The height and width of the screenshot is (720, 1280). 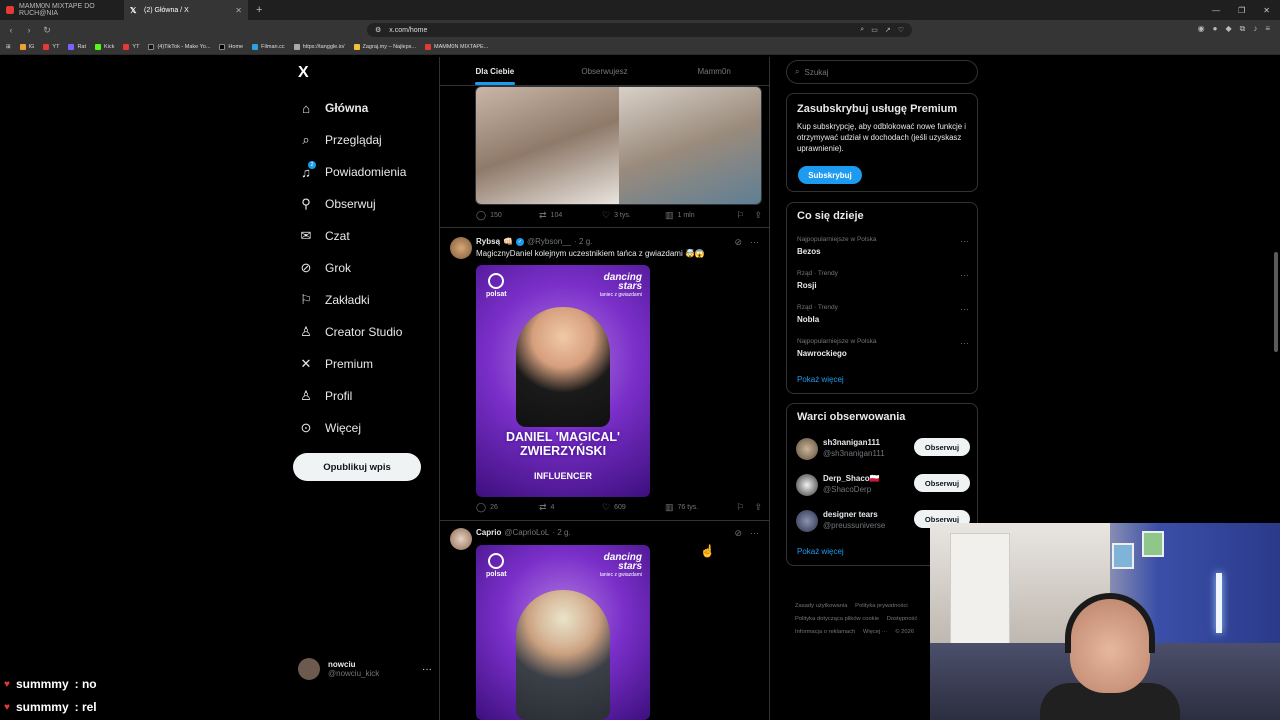 What do you see at coordinates (830, 175) in the screenshot?
I see `subscribe-button: Subskrybuj` at bounding box center [830, 175].